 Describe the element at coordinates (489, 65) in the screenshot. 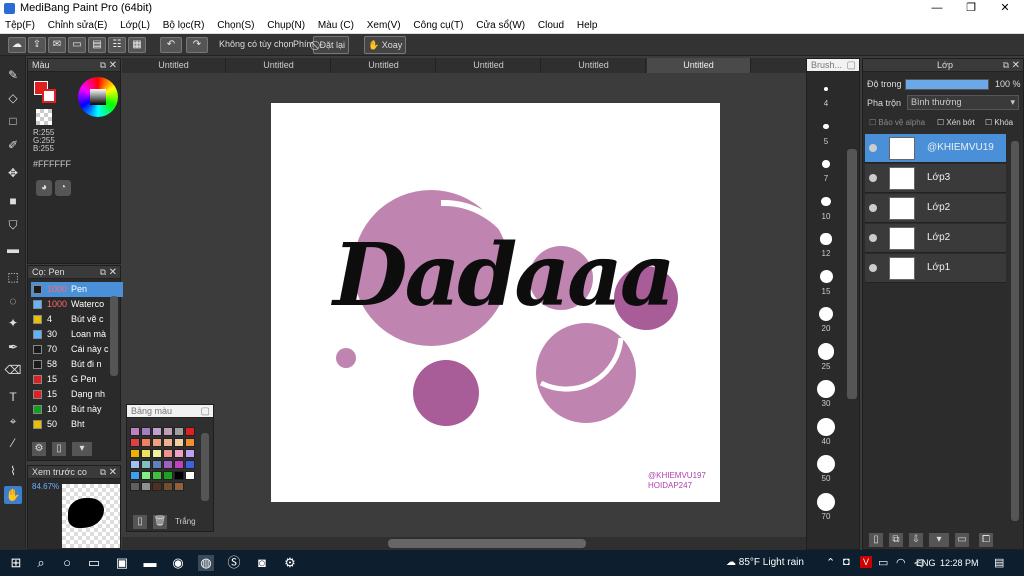

I see `tab-untitled-4: Untitled` at that location.